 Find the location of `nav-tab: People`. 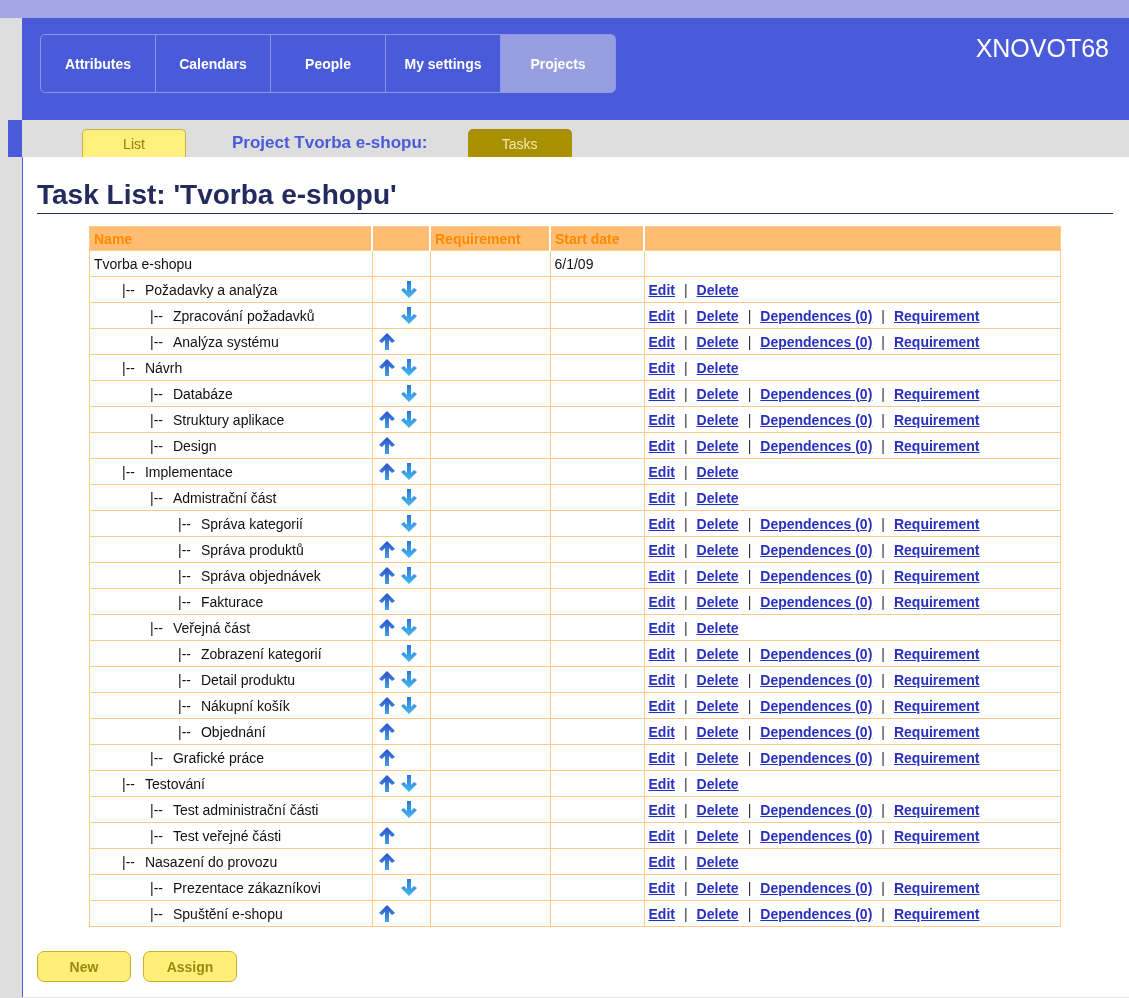

nav-tab: People is located at coordinates (328, 63).